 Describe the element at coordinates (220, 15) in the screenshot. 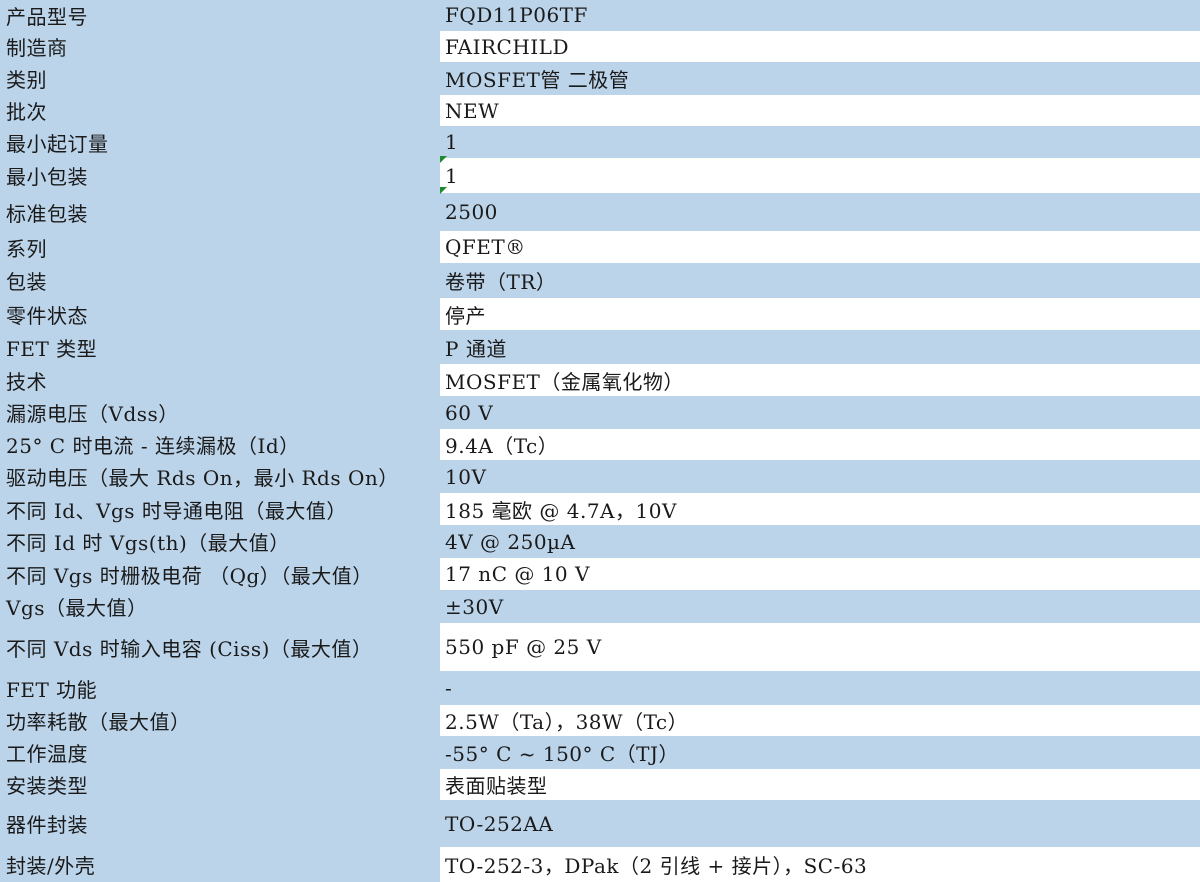

I see `row-label: 产品型号` at that location.